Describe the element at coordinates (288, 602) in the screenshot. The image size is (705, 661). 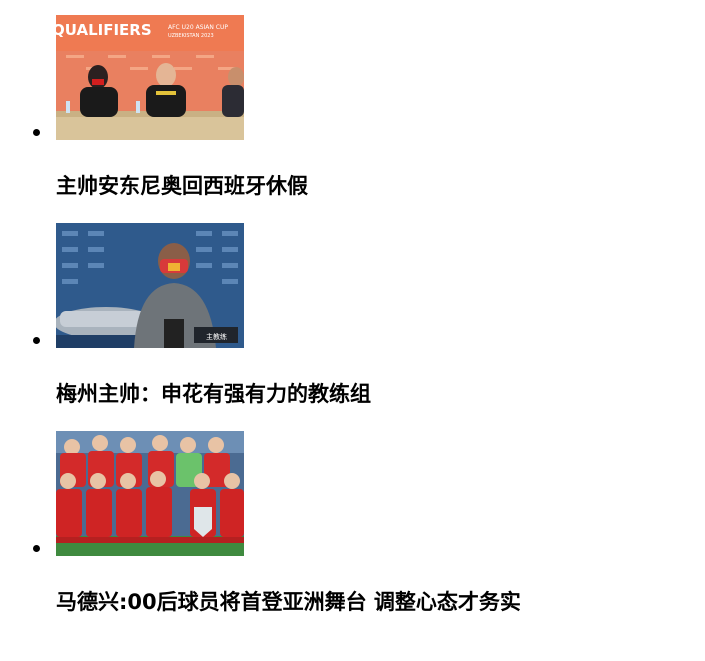
I see `news-headline: 马德兴:00后球员将首登亚洲舞台 调整心态才务实` at that location.